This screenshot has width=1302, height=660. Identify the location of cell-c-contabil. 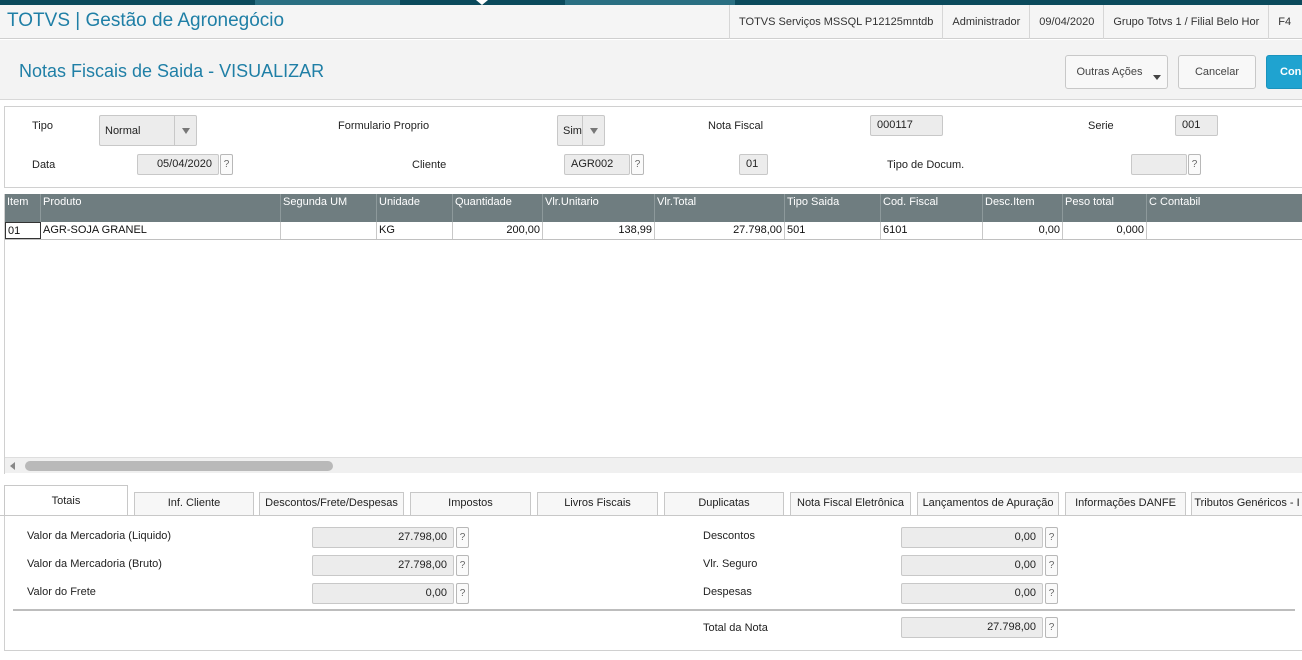
(1224, 230).